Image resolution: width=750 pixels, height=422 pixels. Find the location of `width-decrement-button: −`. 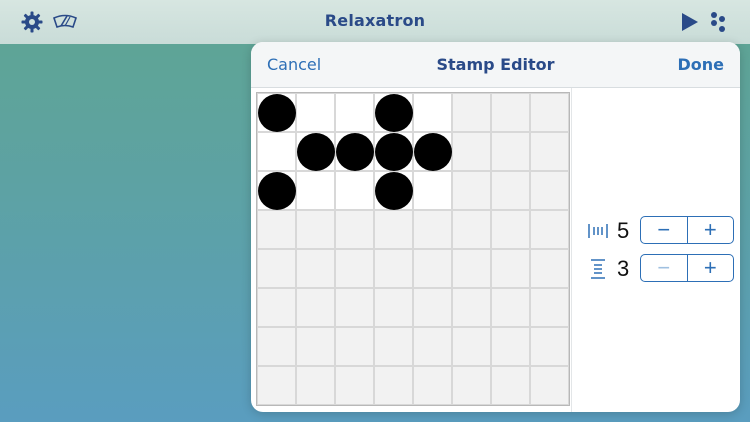

width-decrement-button: − is located at coordinates (664, 230).